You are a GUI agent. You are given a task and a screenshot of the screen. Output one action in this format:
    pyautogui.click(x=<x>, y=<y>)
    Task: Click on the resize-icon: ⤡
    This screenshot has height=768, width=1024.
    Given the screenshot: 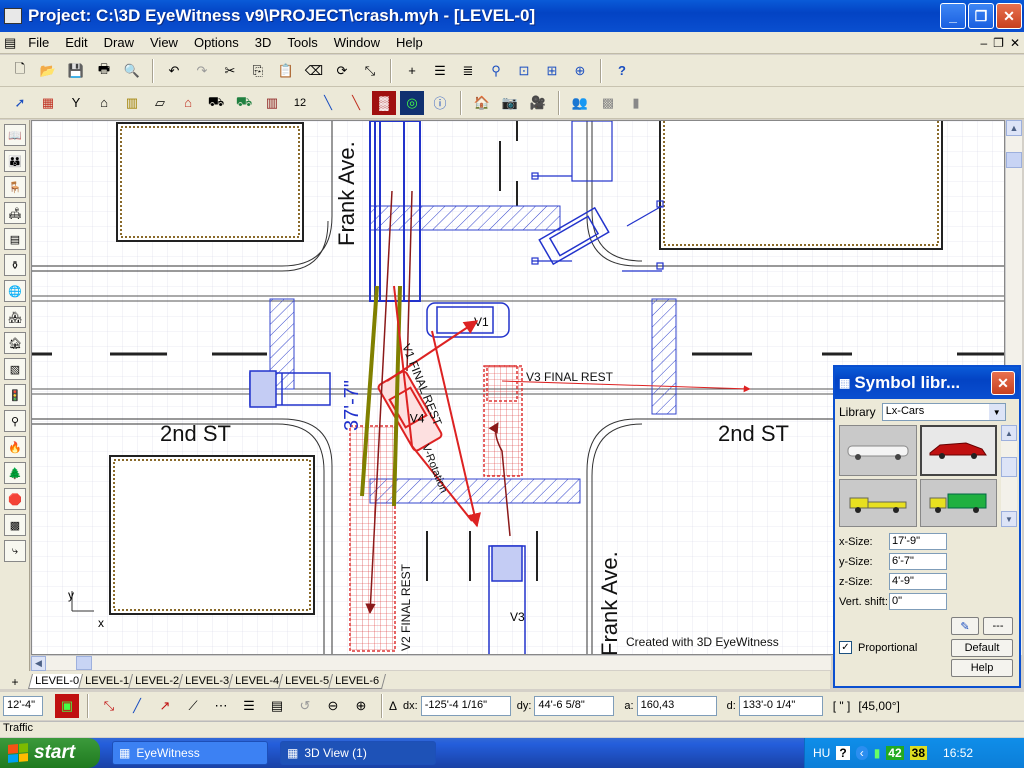 What is the action you would take?
    pyautogui.click(x=370, y=71)
    